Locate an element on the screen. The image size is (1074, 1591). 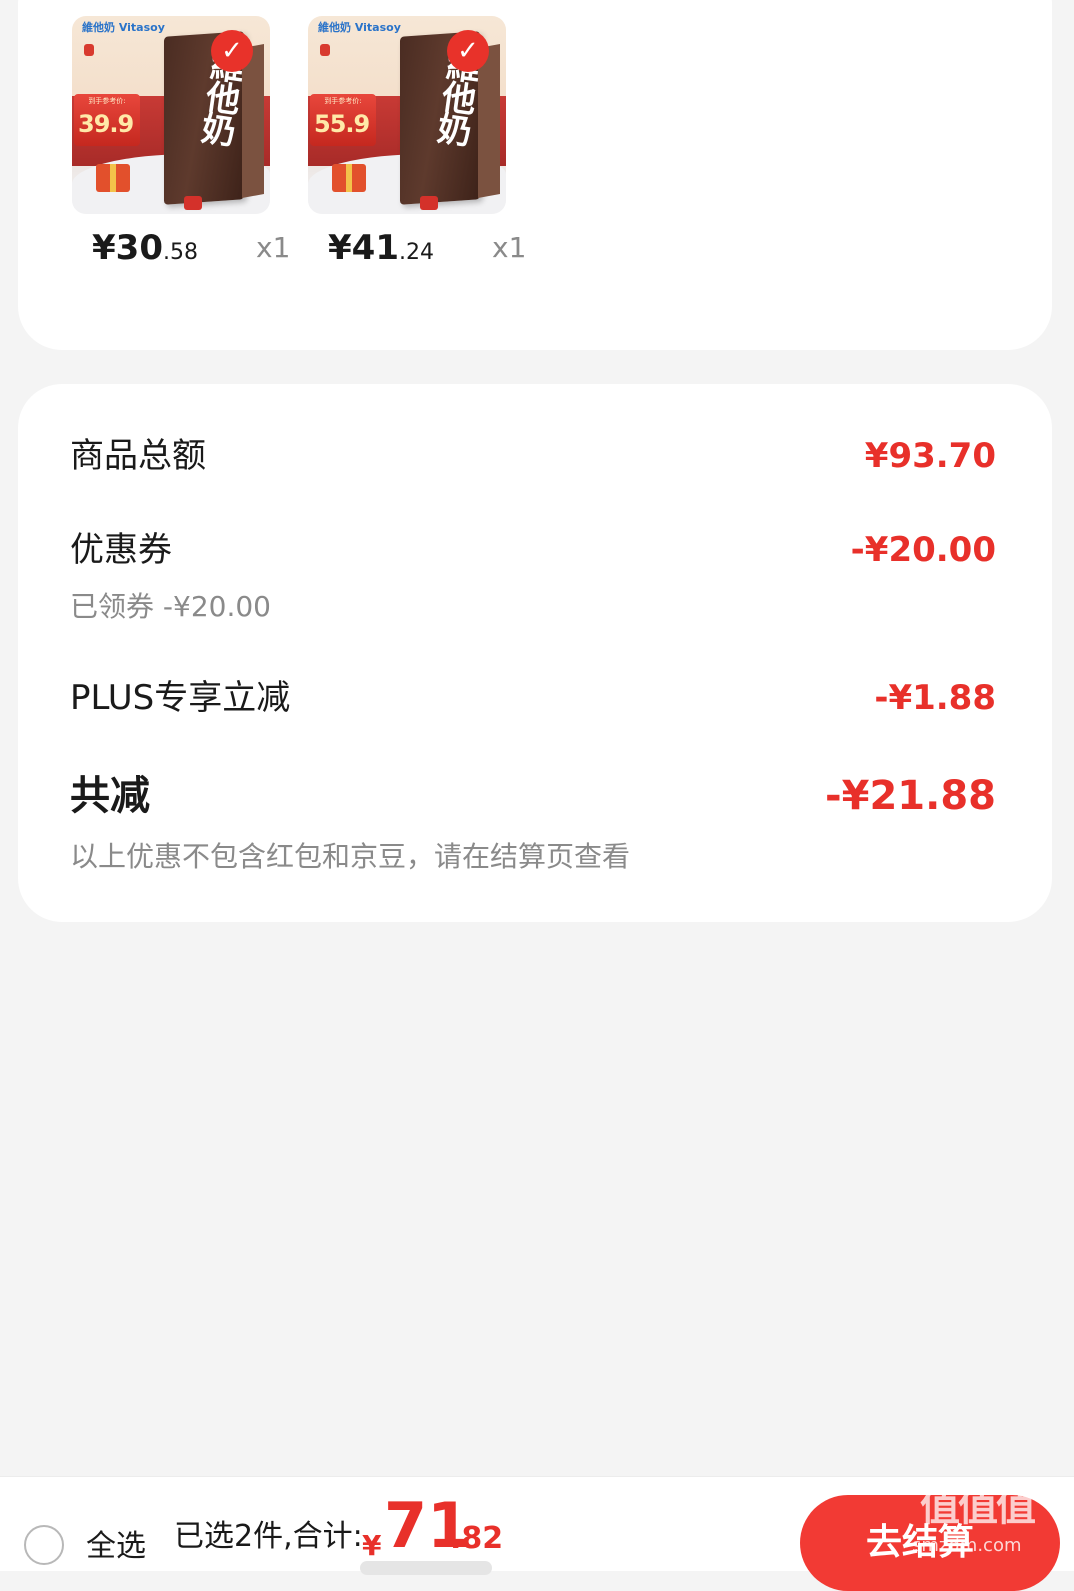
radio-unchecked-icon is located at coordinates (44, 1545).